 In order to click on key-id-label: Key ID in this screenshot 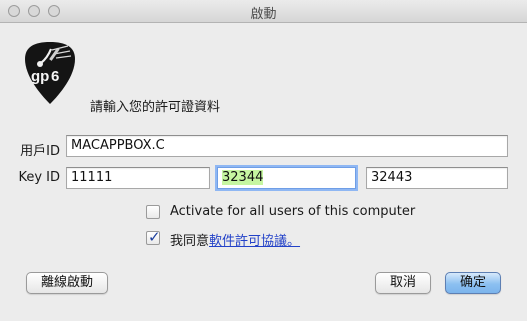, I will do `click(39, 177)`.